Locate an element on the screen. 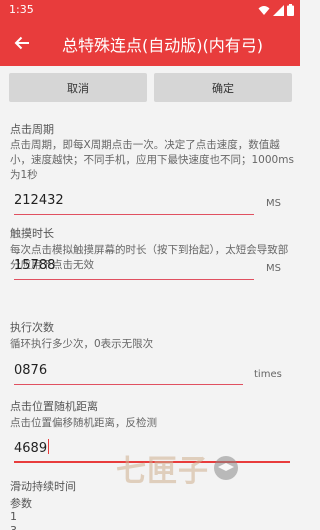 The image size is (320, 530). arrow-back-icon is located at coordinates (21, 43).